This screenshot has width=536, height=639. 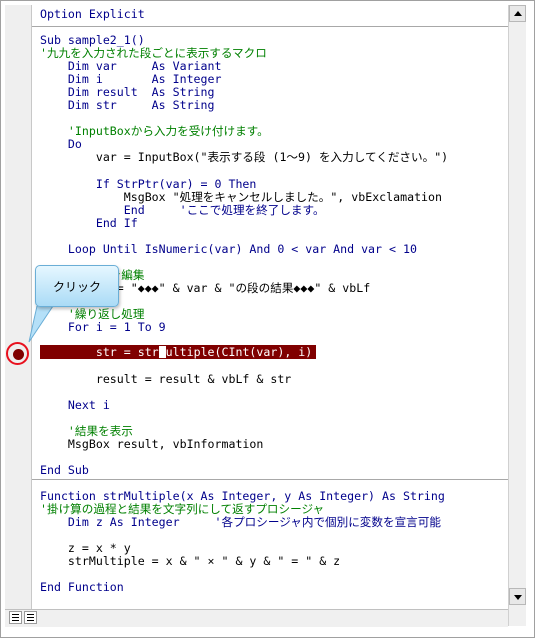 I want to click on code-line: End Function, so click(x=82, y=587).